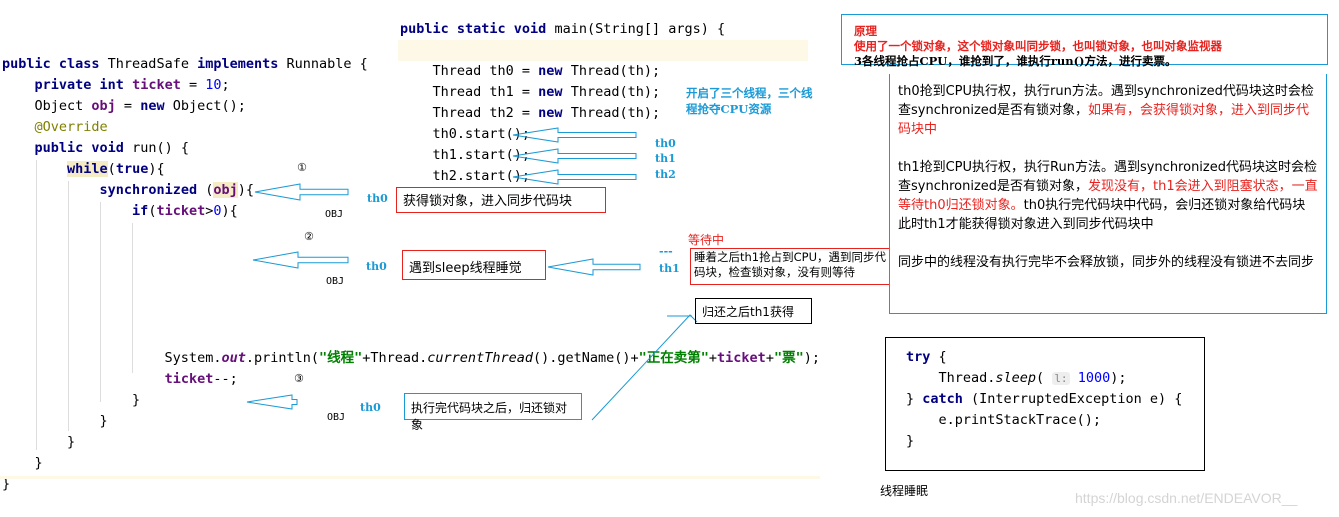 This screenshot has width=1339, height=517. Describe the element at coordinates (493, 412) in the screenshot. I see `release-lock-note: 执行完代码块之后，归还锁对象` at that location.